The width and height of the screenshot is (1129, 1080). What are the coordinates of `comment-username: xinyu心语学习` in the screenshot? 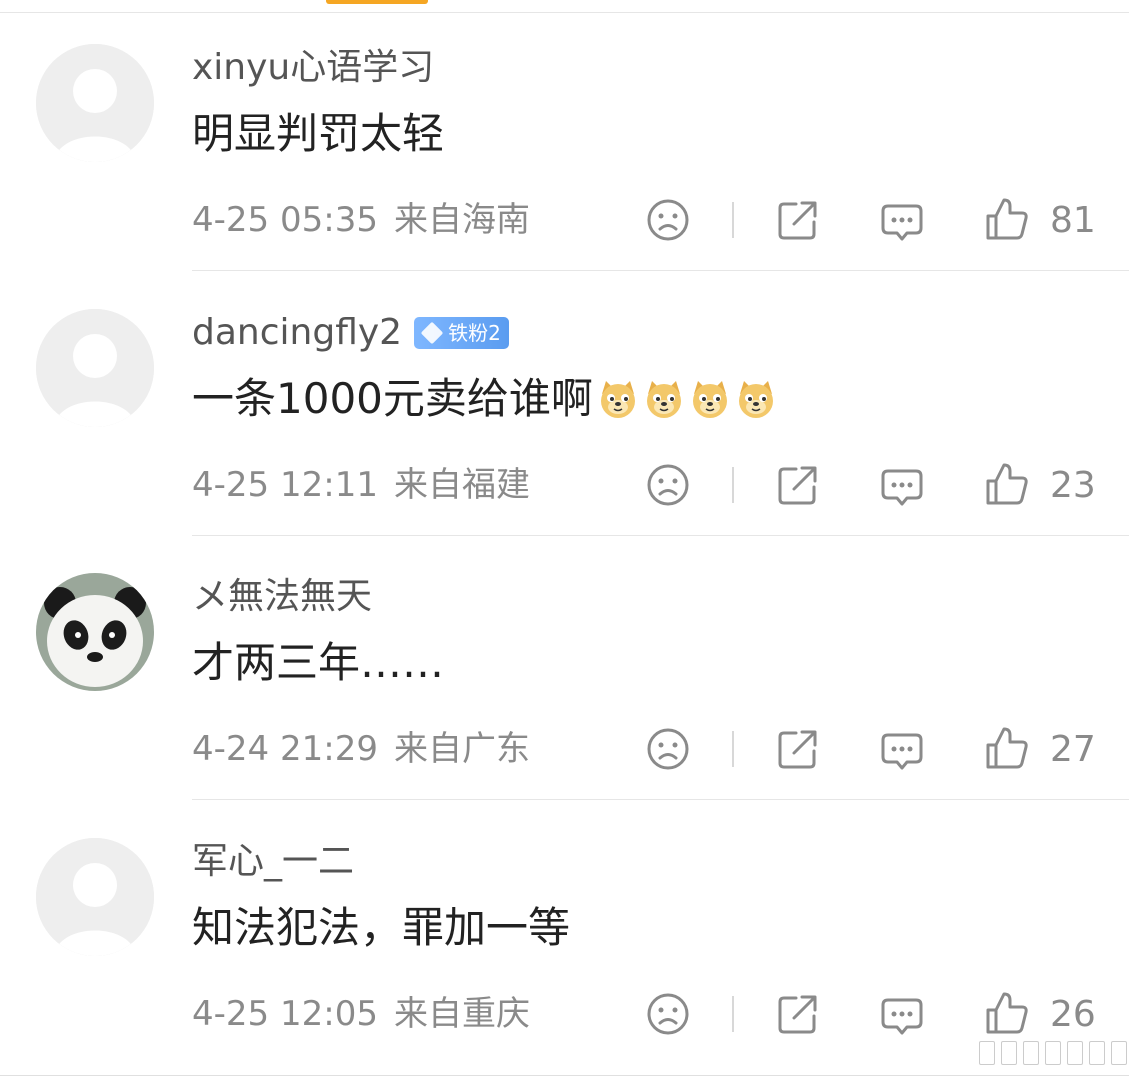 It's located at (313, 68).